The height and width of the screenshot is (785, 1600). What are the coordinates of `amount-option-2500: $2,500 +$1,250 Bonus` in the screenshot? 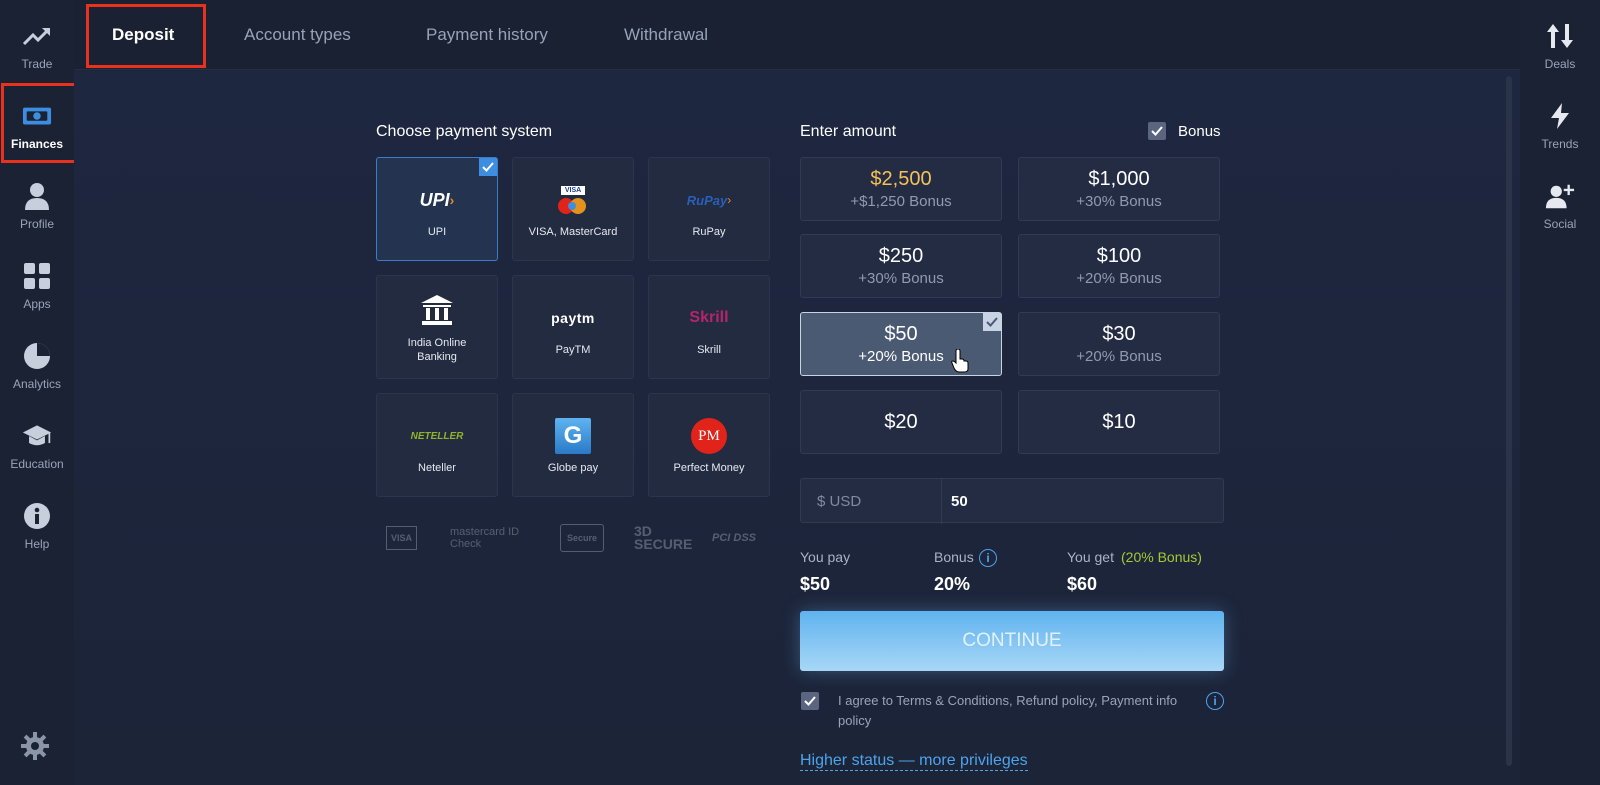 It's located at (901, 189).